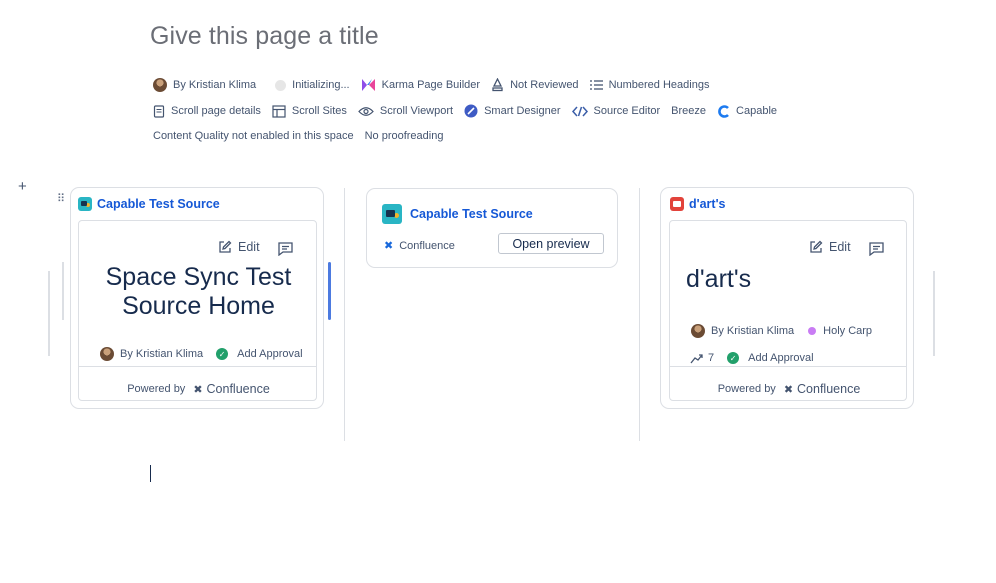 The image size is (996, 583). I want to click on code-icon, so click(579, 111).